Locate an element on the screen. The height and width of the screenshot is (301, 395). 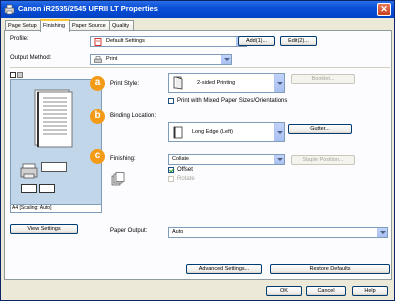
step-c-badge: c is located at coordinates (97, 156).